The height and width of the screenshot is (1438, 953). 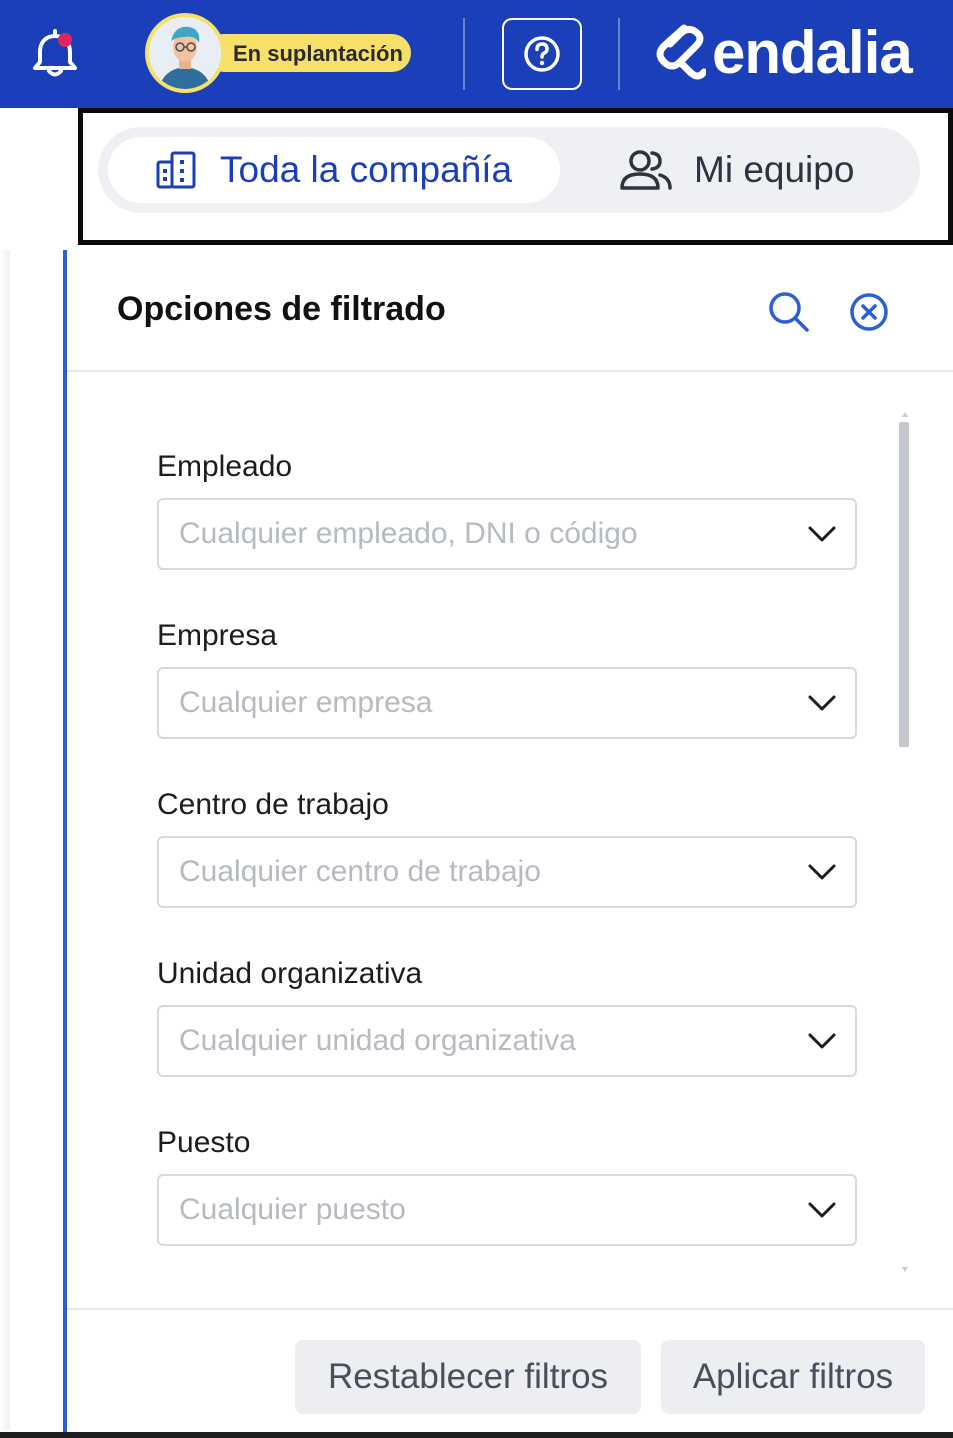 I want to click on bottom-border, so click(x=476, y=1435).